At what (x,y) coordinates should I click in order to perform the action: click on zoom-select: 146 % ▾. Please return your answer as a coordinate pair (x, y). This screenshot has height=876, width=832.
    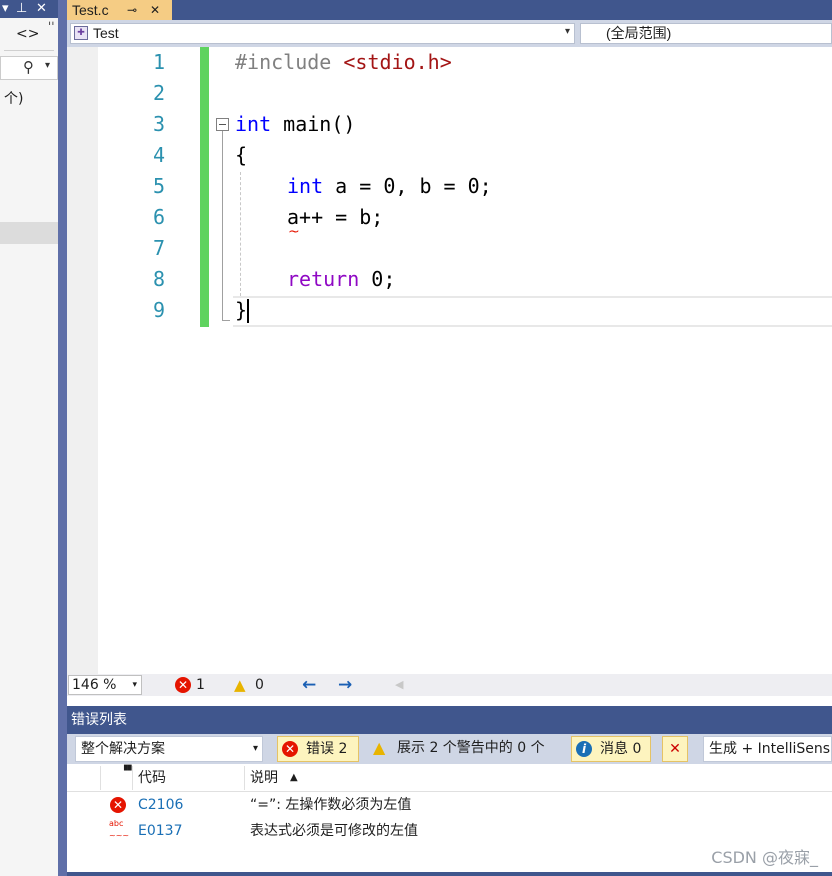
    Looking at the image, I should click on (105, 685).